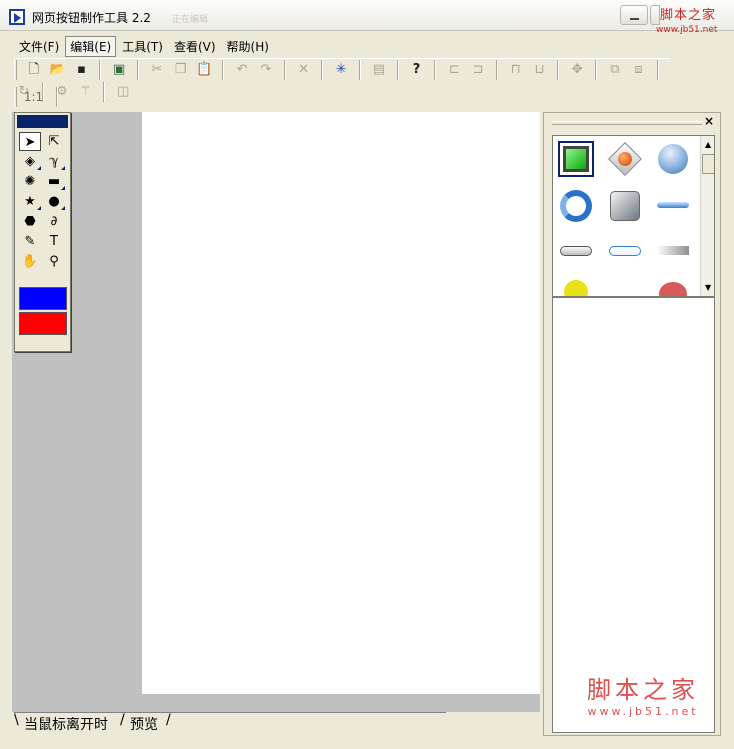 Image resolution: width=734 pixels, height=749 pixels. Describe the element at coordinates (633, 515) in the screenshot. I see `preview-area: 脚本之家 www.jb51.net` at that location.